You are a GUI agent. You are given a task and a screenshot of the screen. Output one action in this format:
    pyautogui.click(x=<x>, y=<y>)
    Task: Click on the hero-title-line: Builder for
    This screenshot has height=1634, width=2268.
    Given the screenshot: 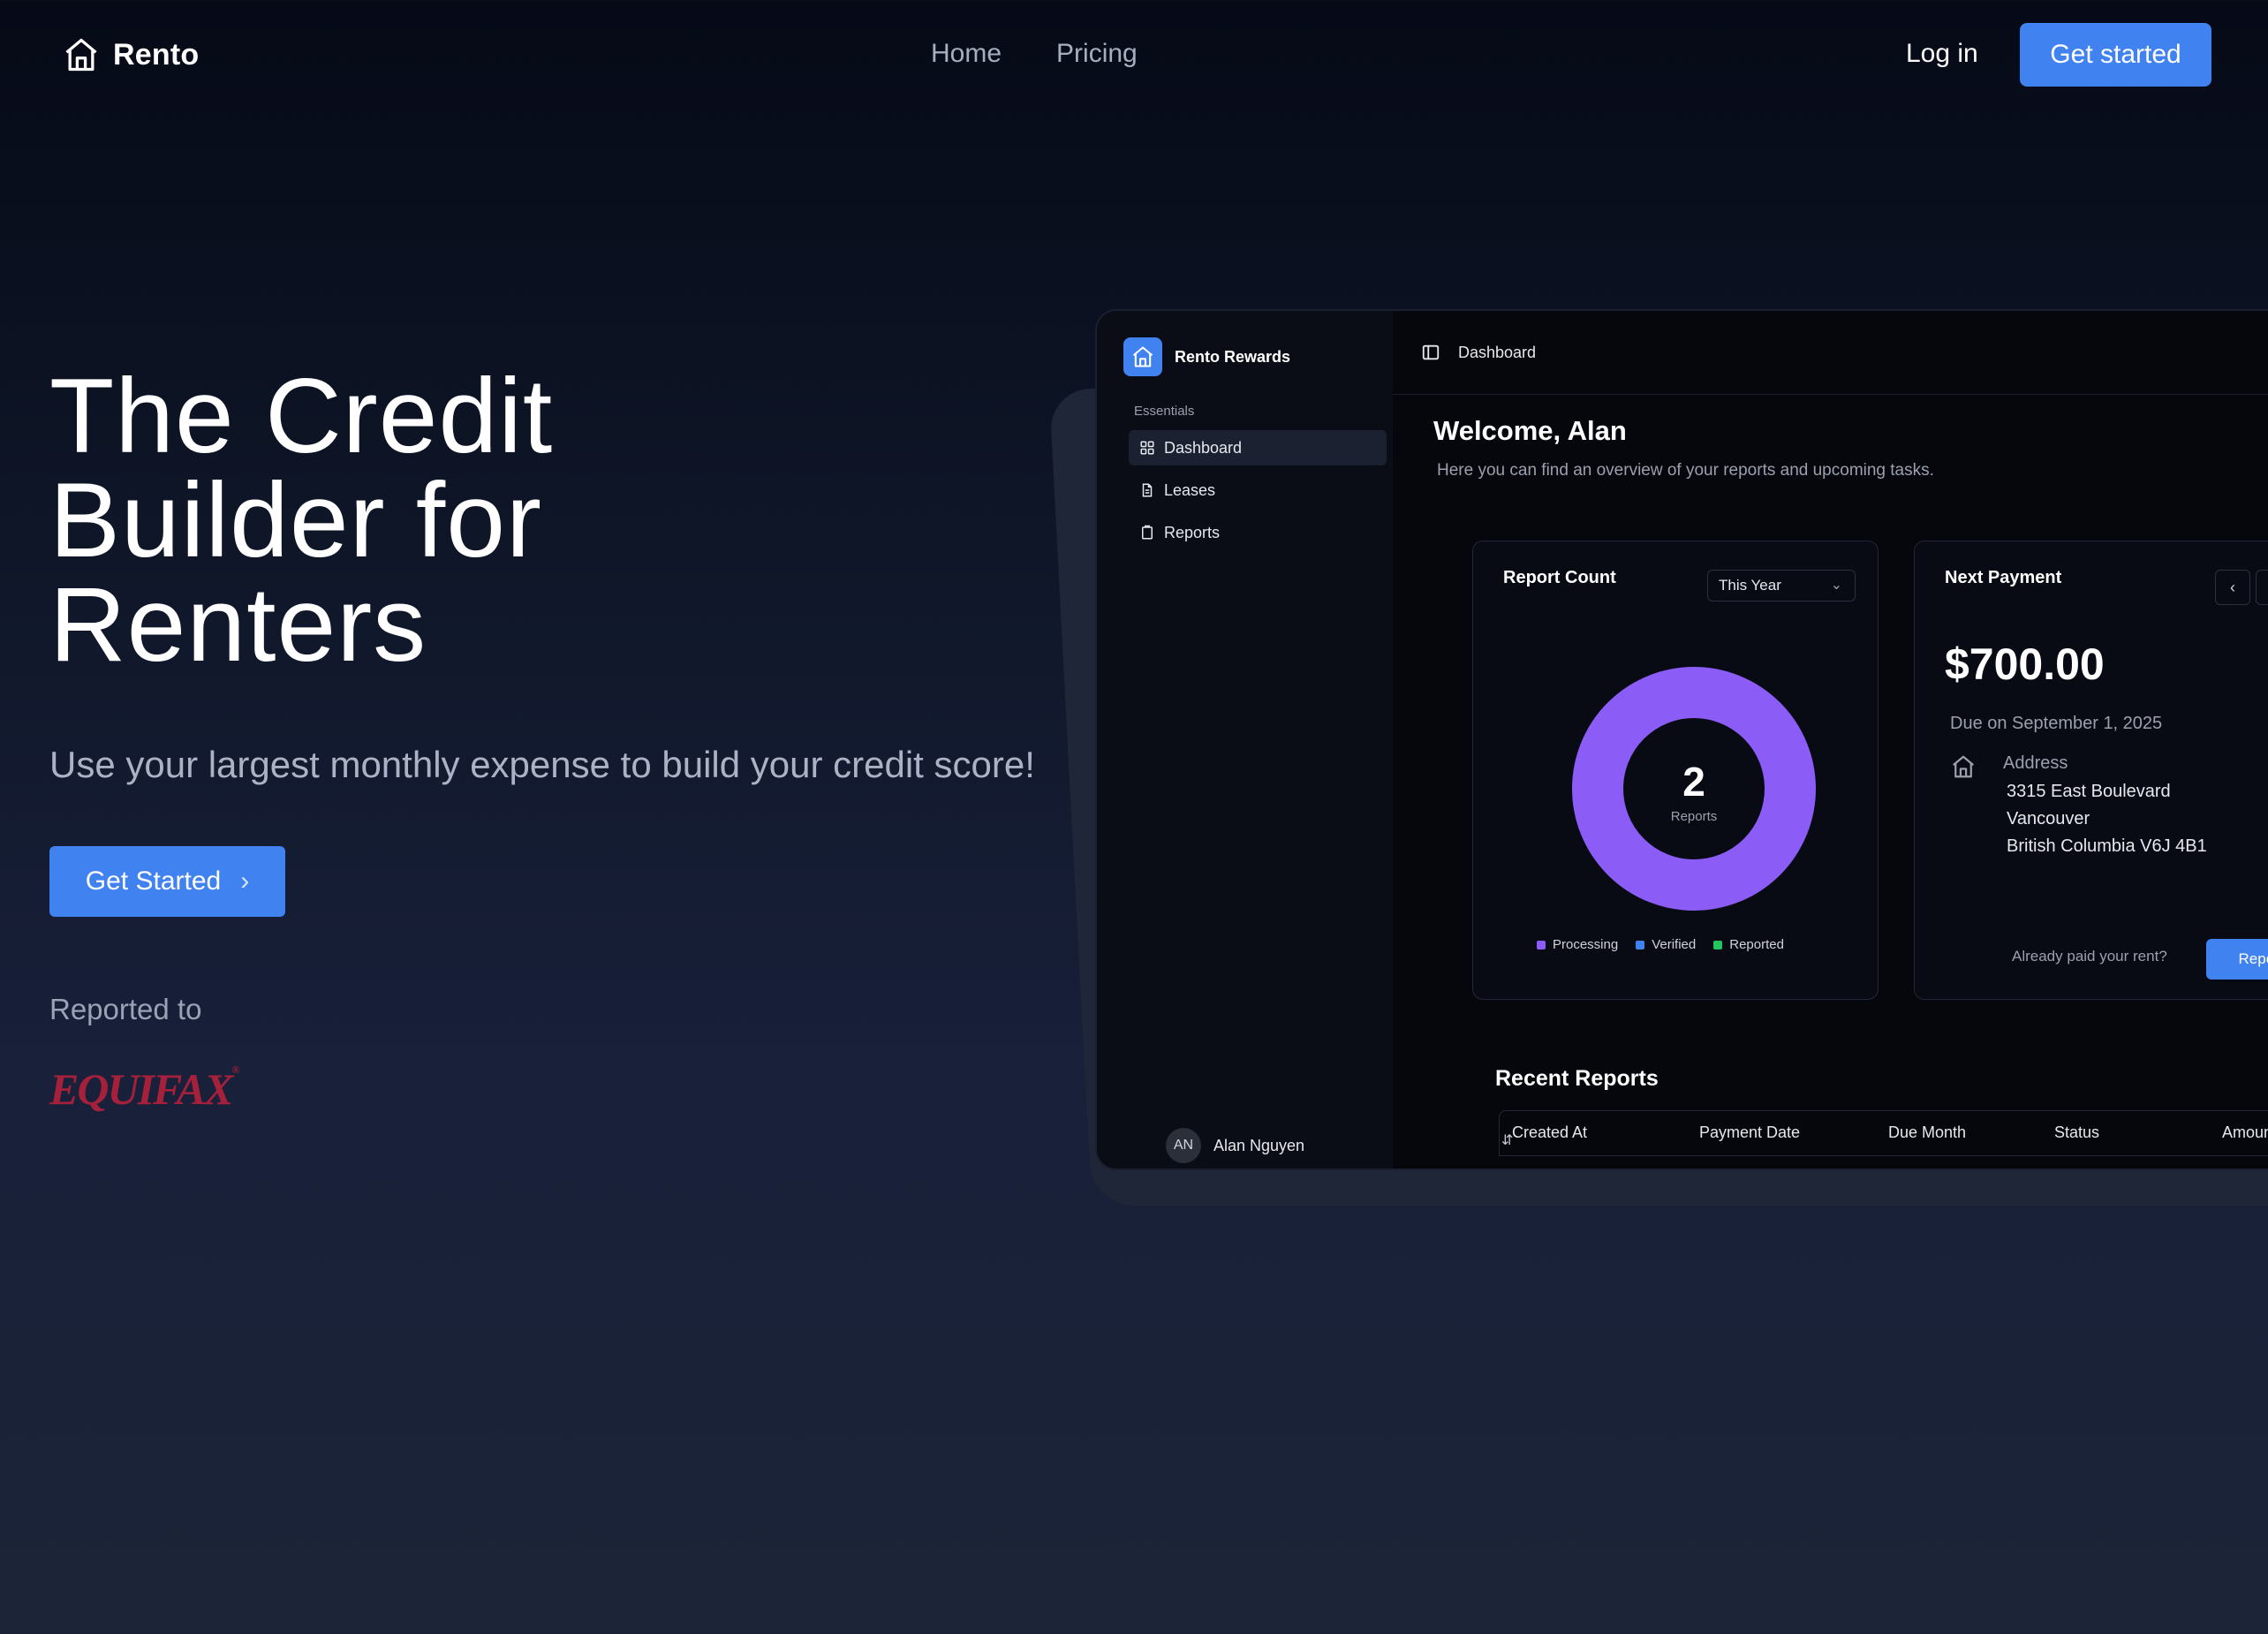 What is the action you would take?
    pyautogui.click(x=296, y=520)
    